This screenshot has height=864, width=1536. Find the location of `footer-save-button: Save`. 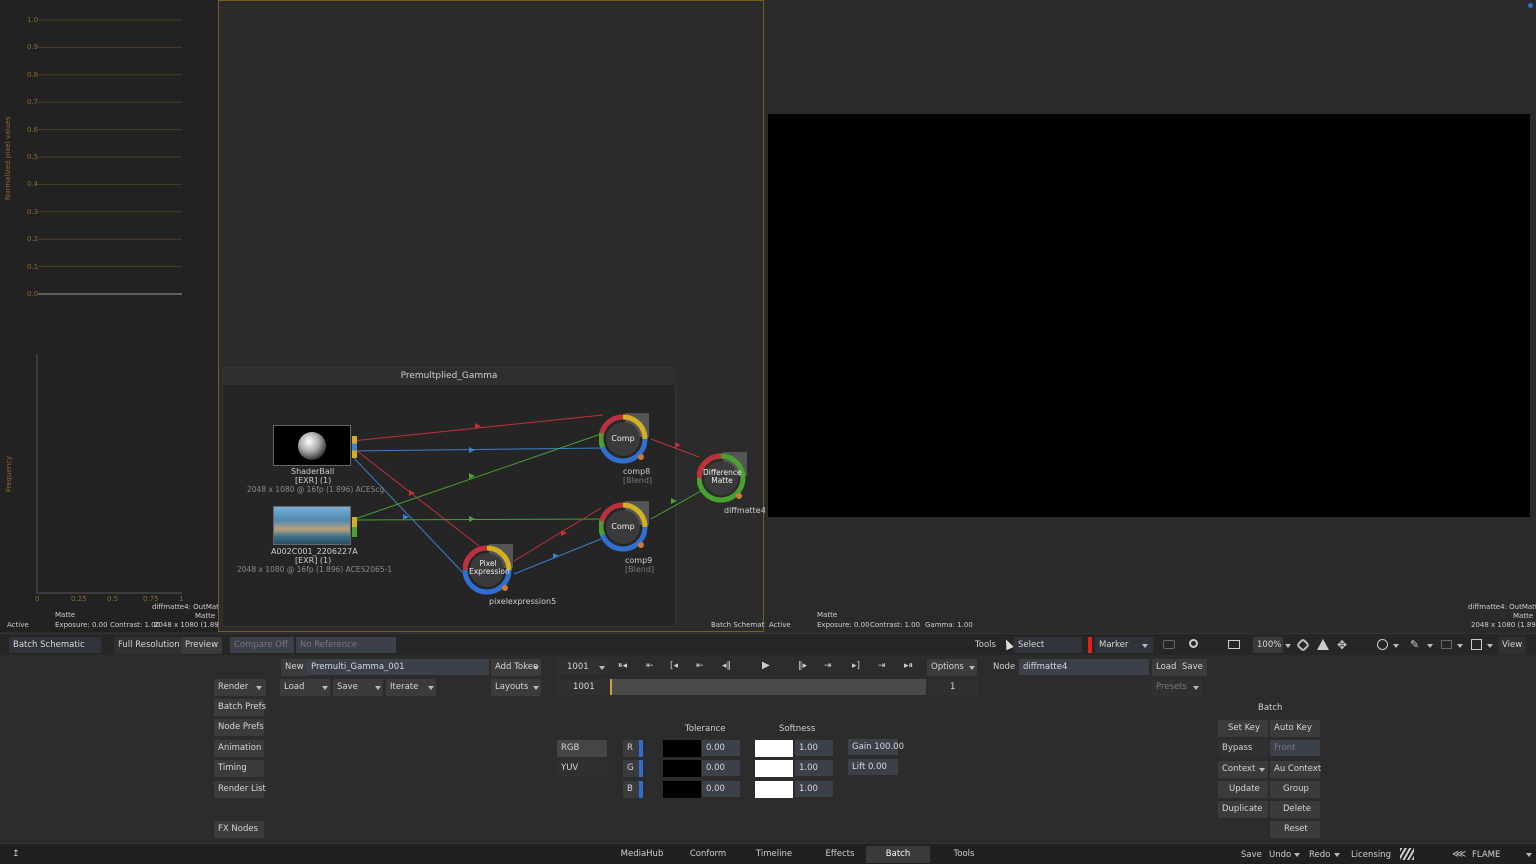

footer-save-button: Save is located at coordinates (1251, 855).